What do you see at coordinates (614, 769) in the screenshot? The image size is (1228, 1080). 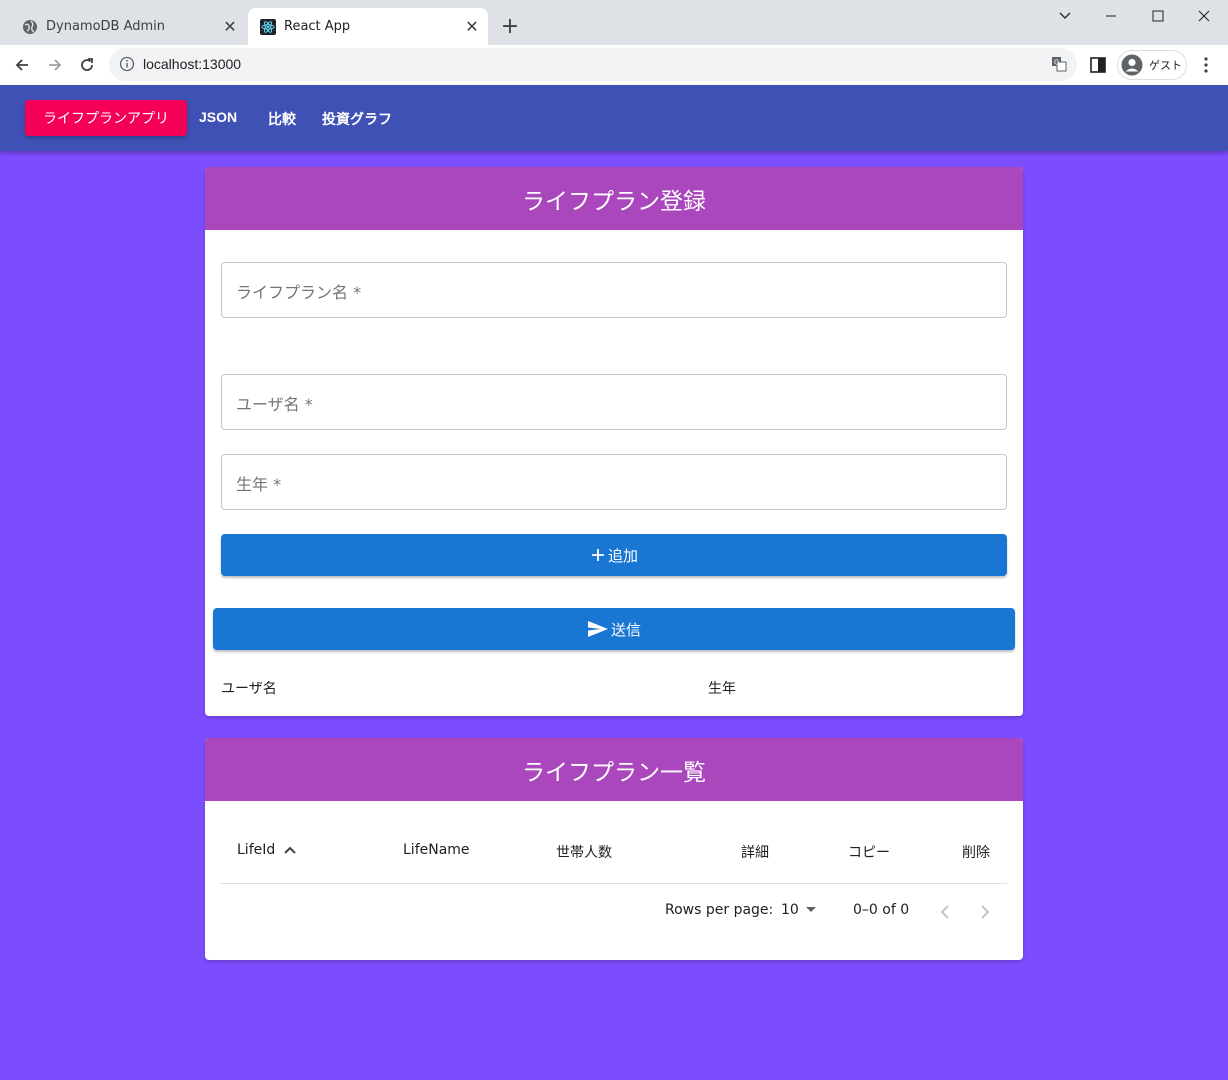 I see `list-card-title: ライフプラン一覧` at bounding box center [614, 769].